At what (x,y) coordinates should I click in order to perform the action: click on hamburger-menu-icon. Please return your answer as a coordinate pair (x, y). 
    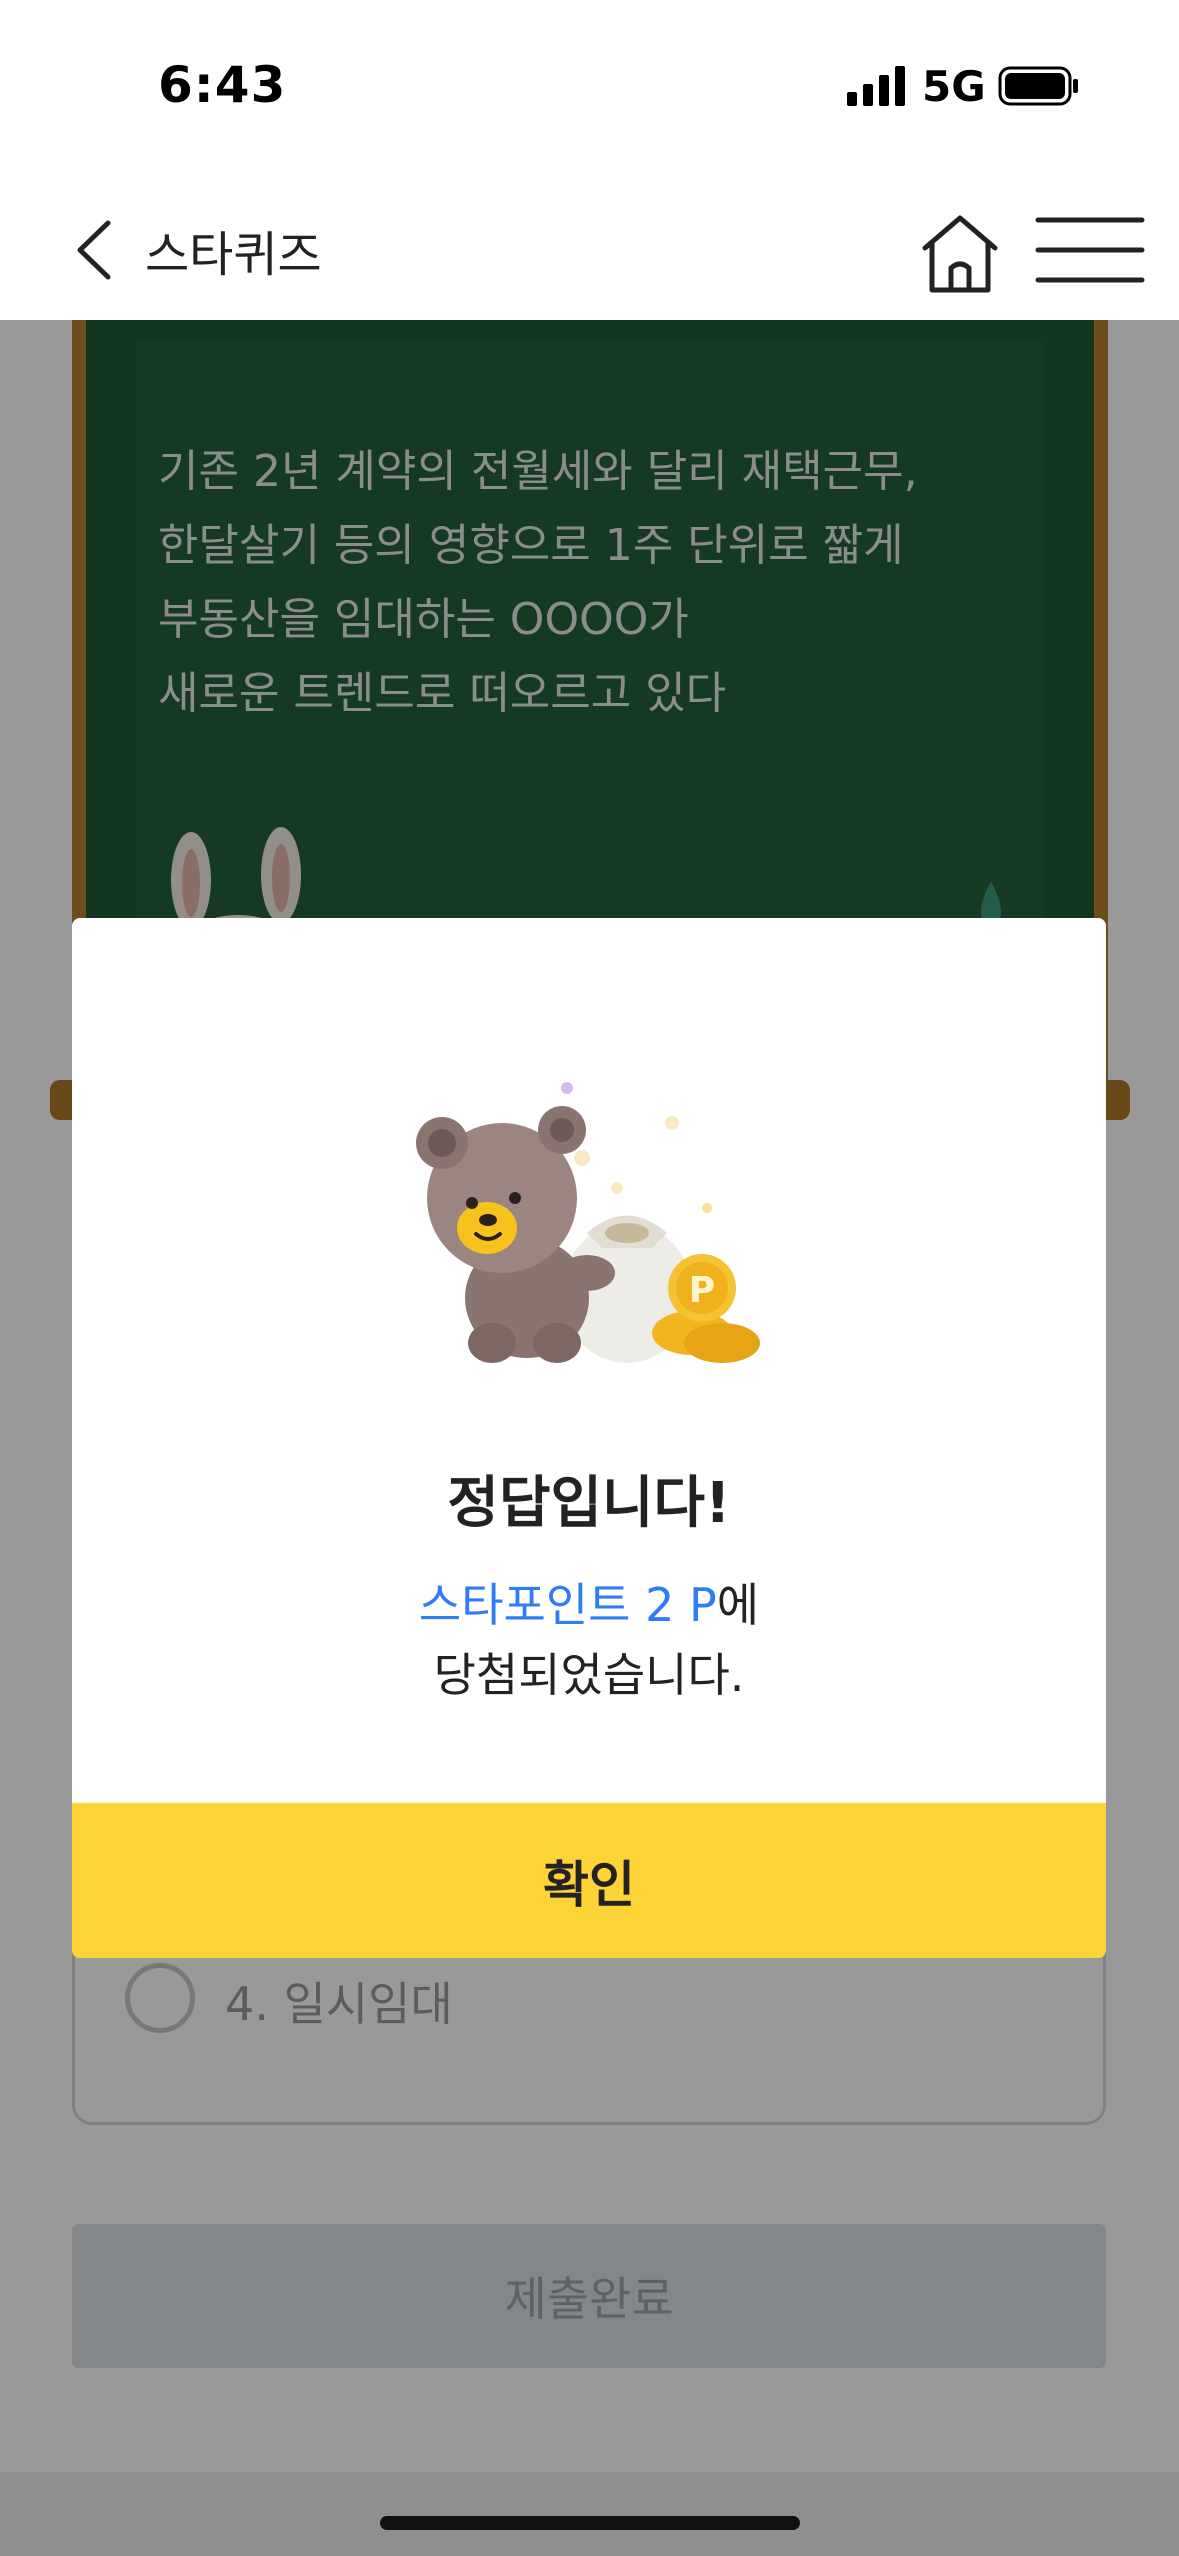
    Looking at the image, I should click on (1090, 250).